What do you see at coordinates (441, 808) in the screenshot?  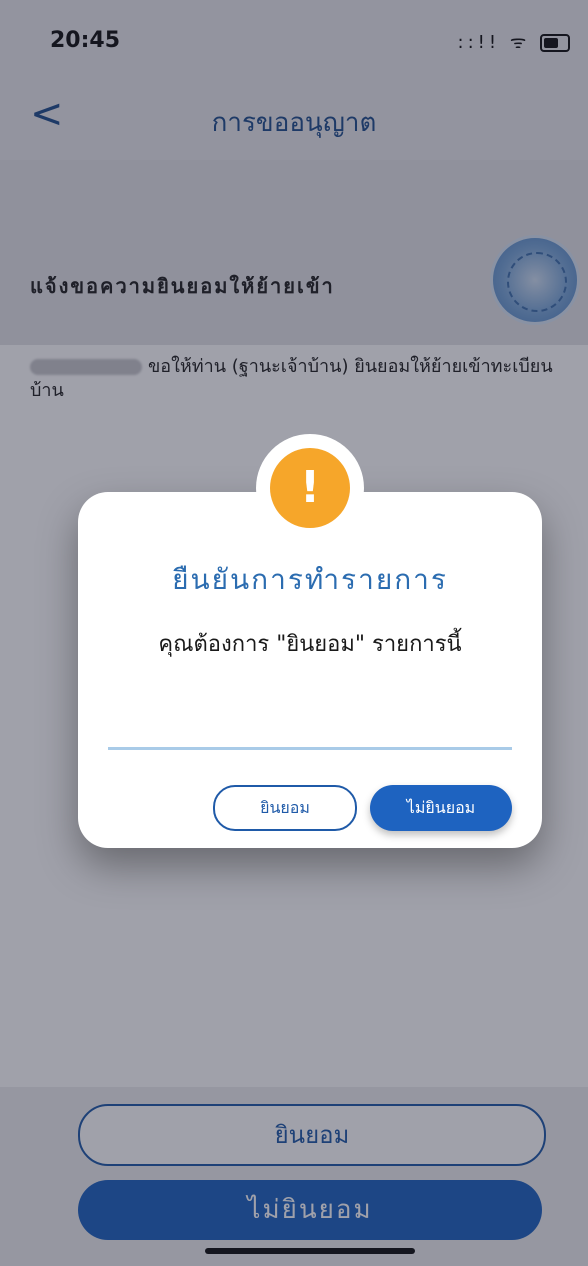 I see `dialog-decline-button: ไม่ยินยอม` at bounding box center [441, 808].